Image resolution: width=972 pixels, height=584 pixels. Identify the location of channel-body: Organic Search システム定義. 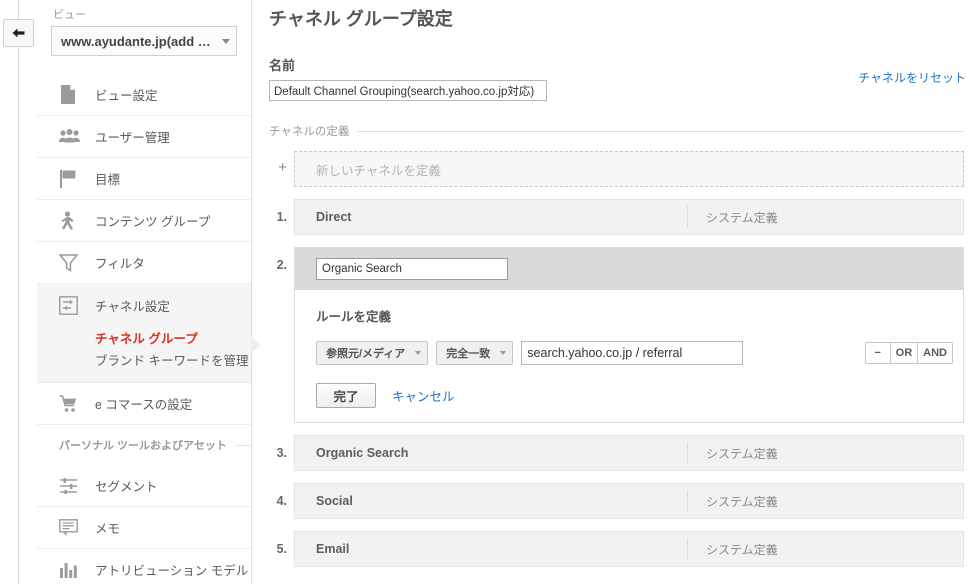
(629, 453).